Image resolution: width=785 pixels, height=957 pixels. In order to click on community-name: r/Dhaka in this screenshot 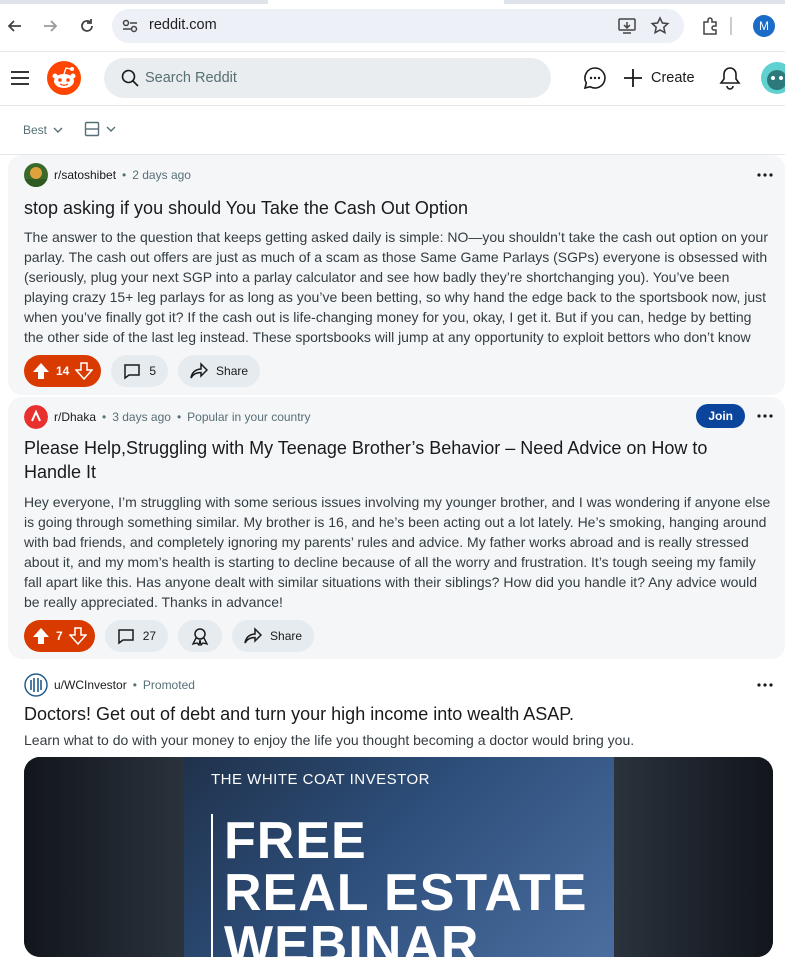, I will do `click(75, 417)`.